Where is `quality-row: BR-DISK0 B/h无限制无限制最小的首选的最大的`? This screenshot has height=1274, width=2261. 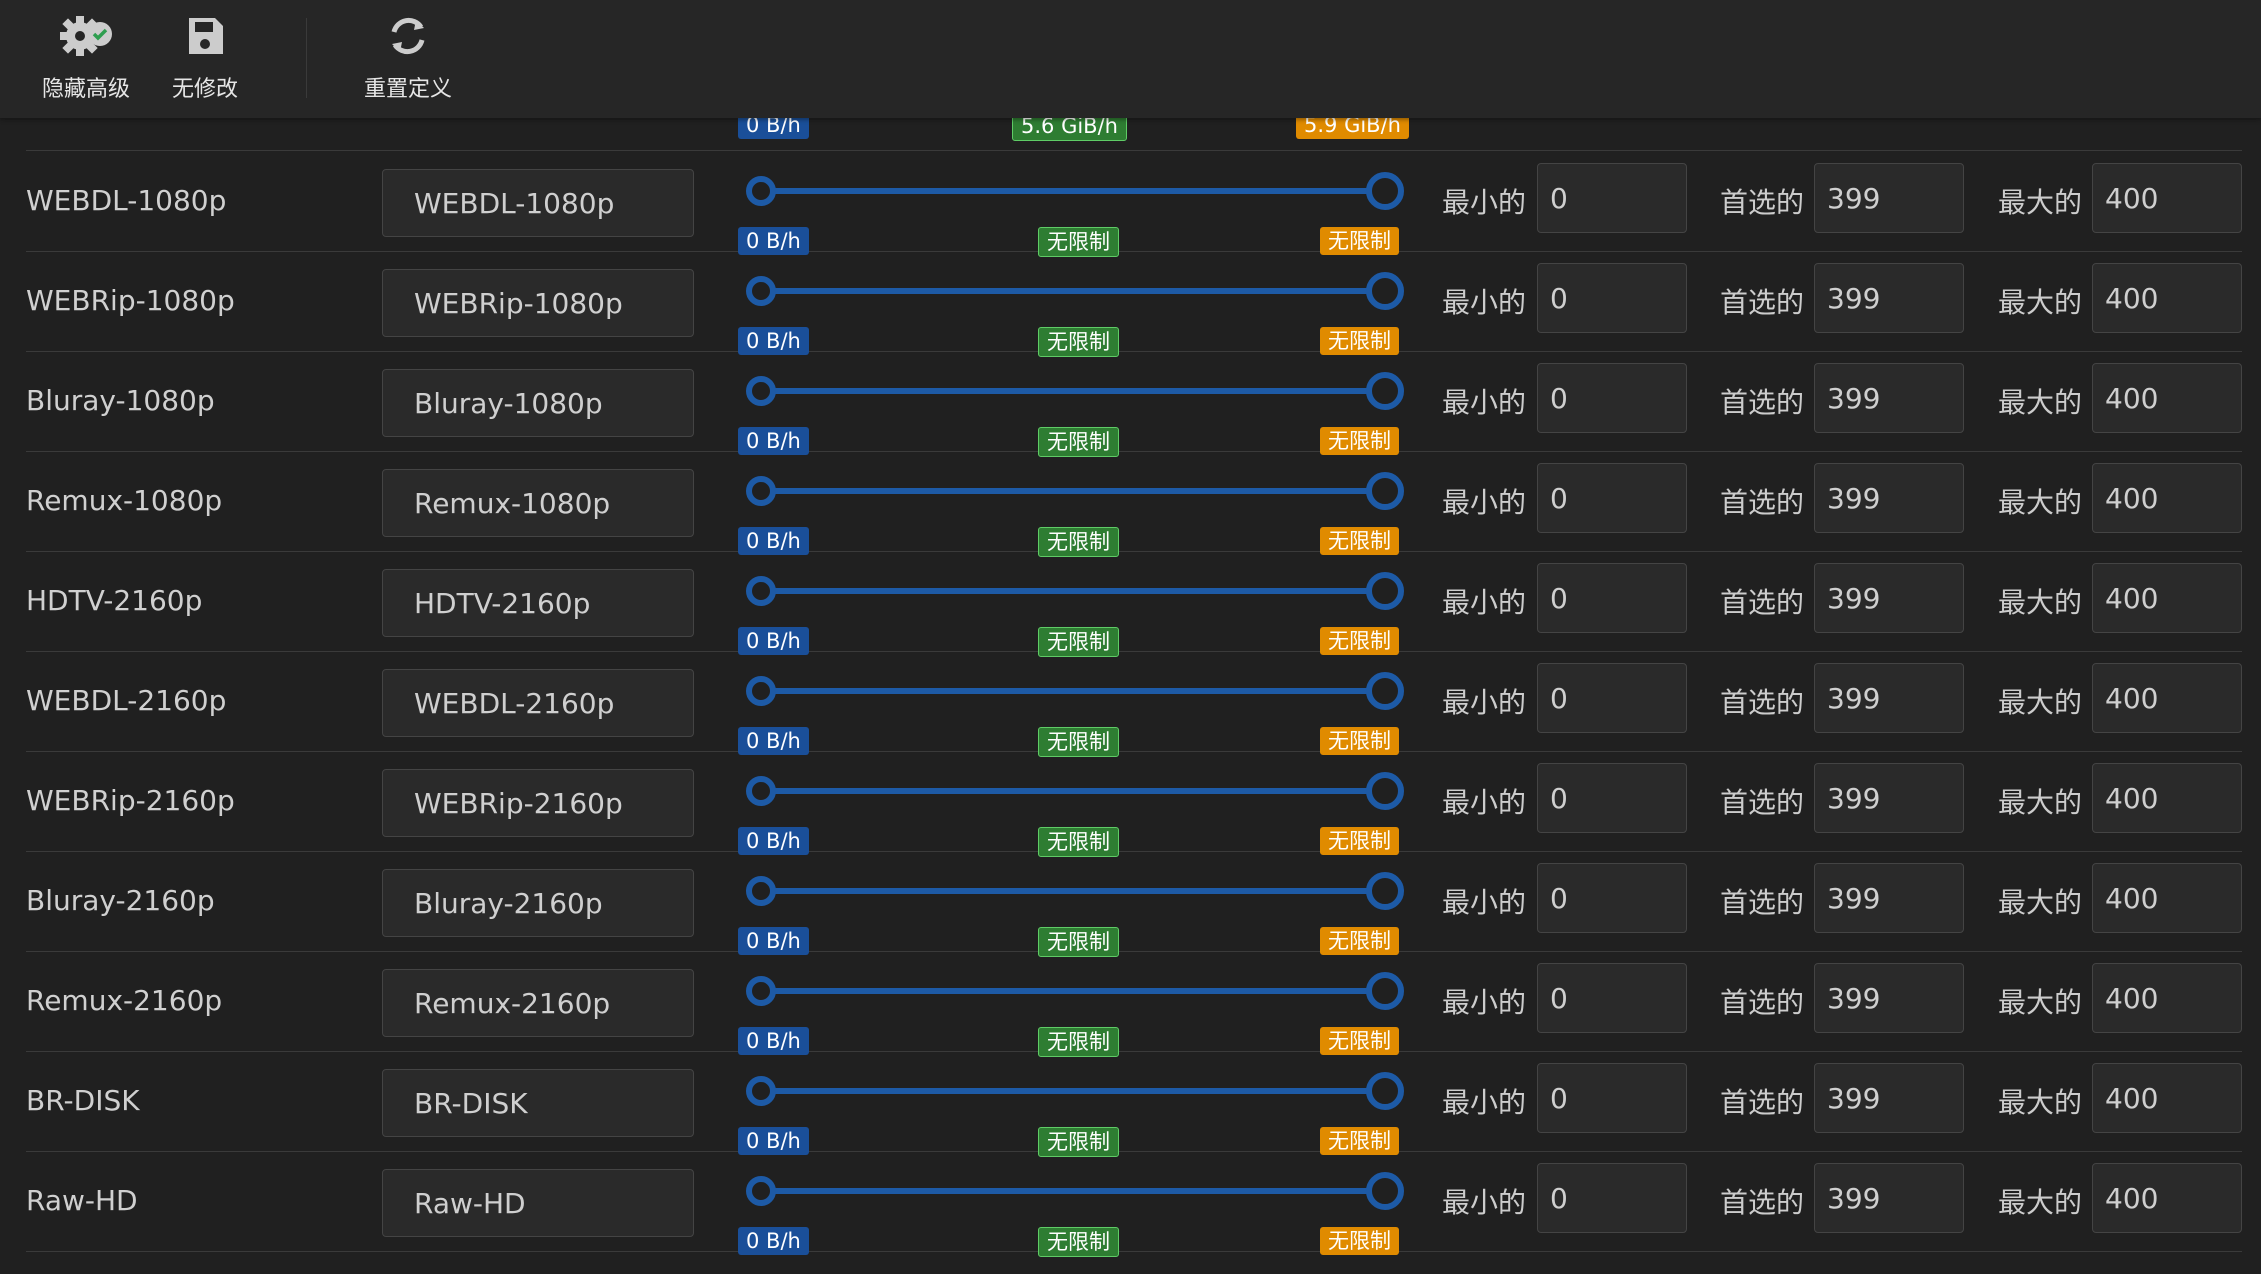
quality-row: BR-DISK0 B/h无限制无限制最小的首选的最大的 is located at coordinates (1134, 1104).